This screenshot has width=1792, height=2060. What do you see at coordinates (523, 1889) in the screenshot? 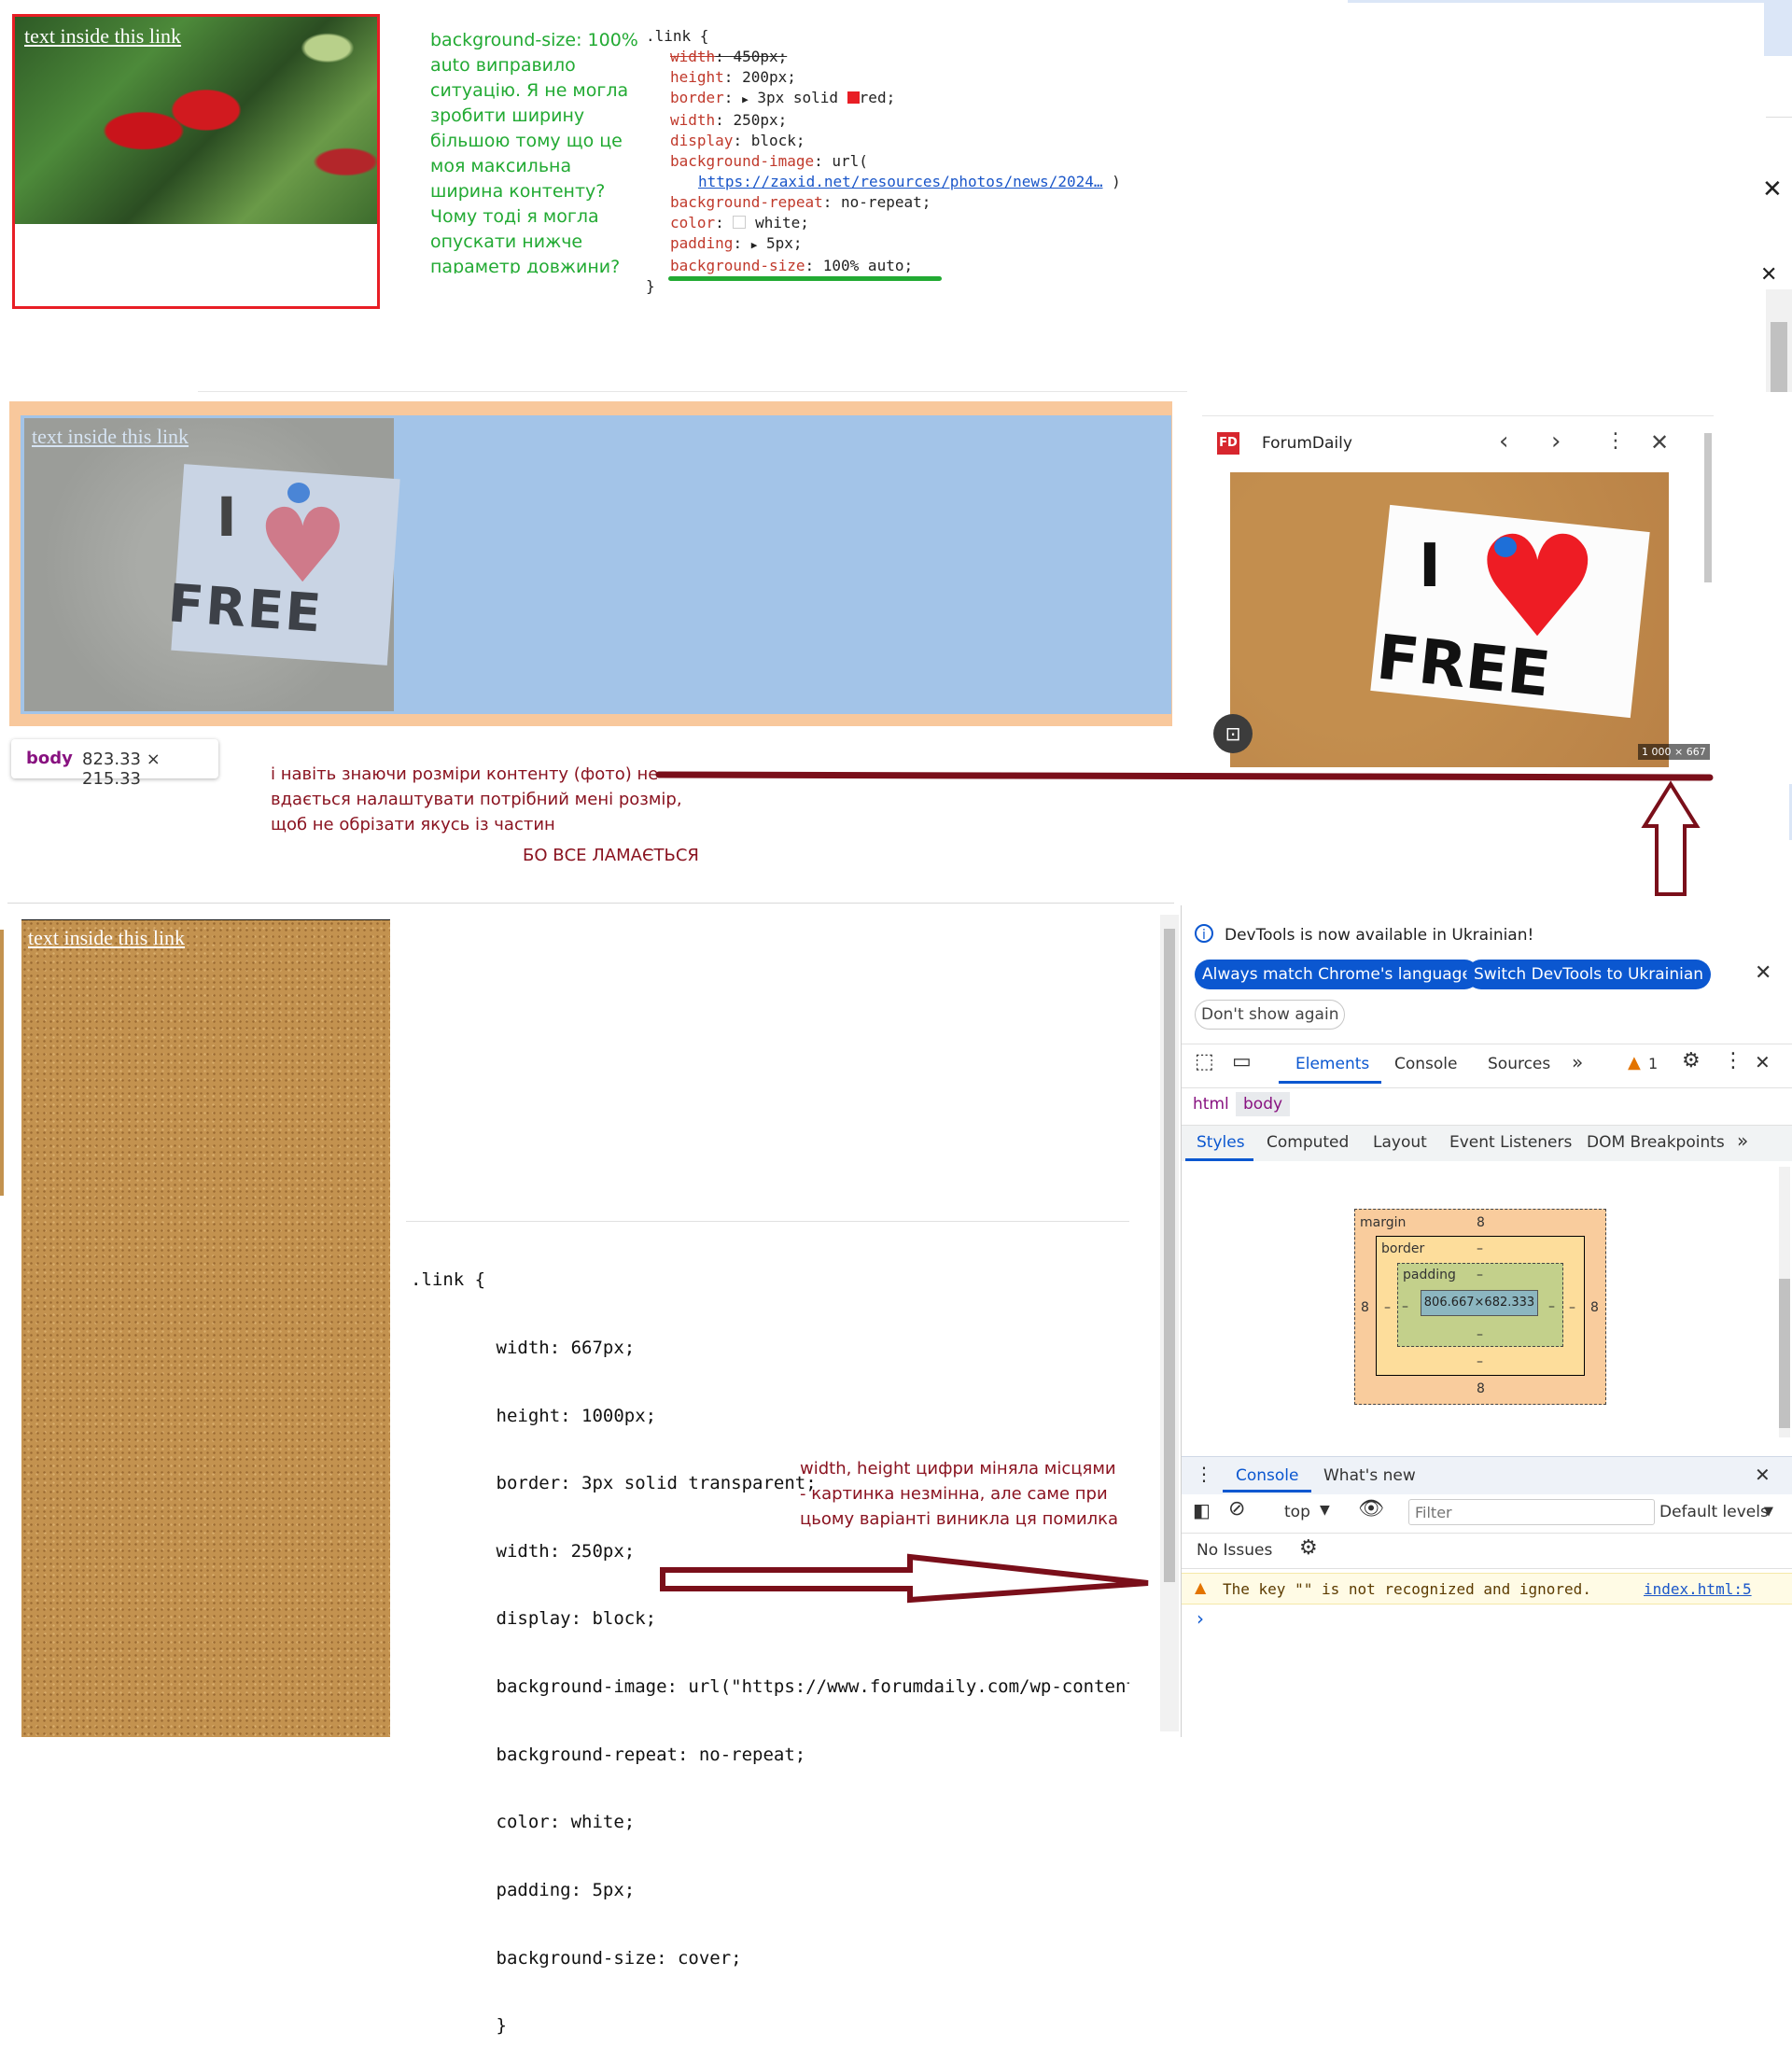
I see `code-line: padding: 5px;` at bounding box center [523, 1889].